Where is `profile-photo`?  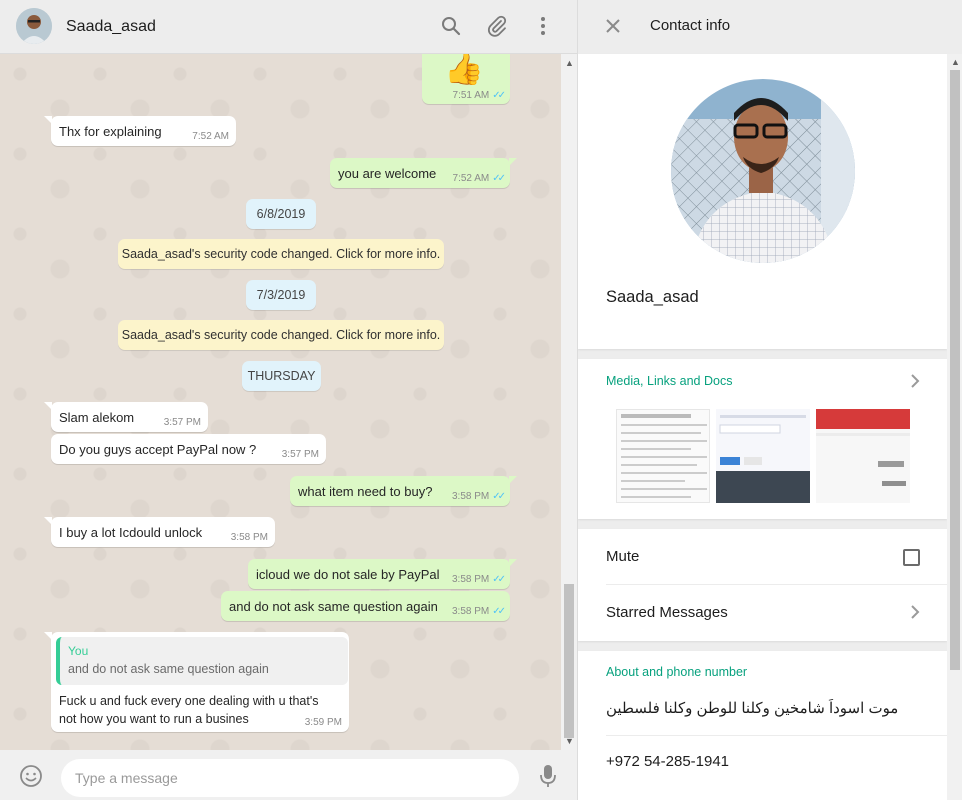 profile-photo is located at coordinates (763, 171).